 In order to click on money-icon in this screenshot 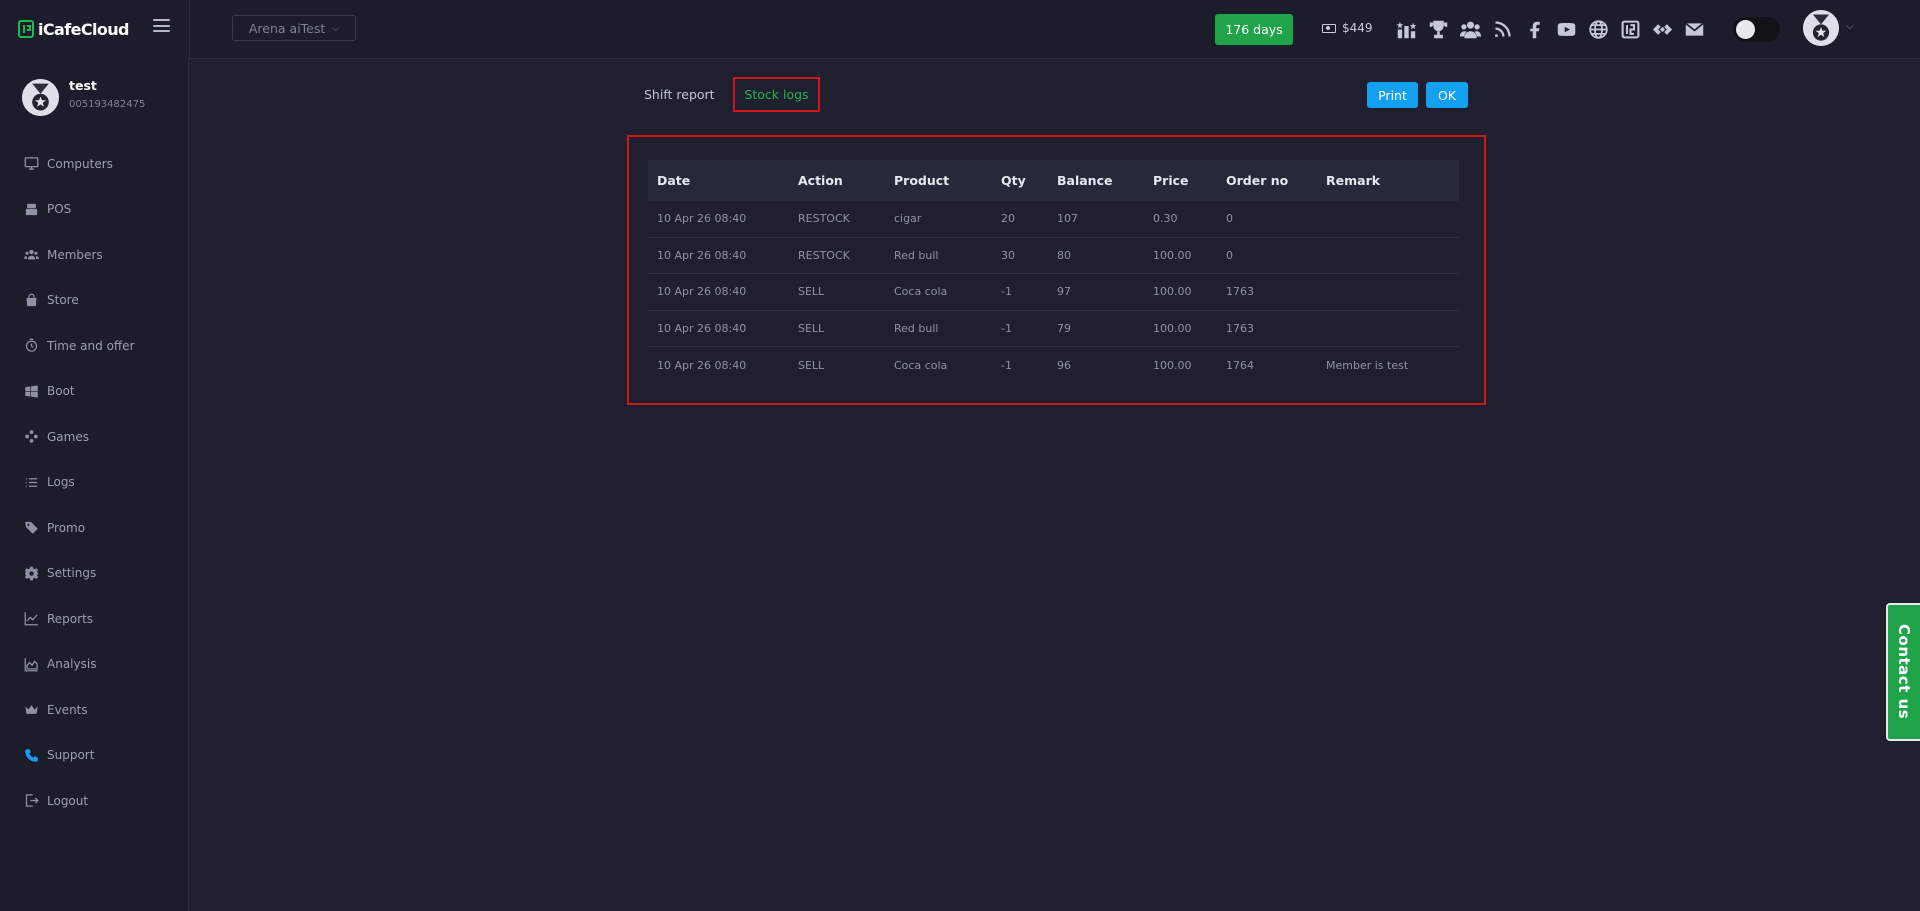, I will do `click(1329, 28)`.